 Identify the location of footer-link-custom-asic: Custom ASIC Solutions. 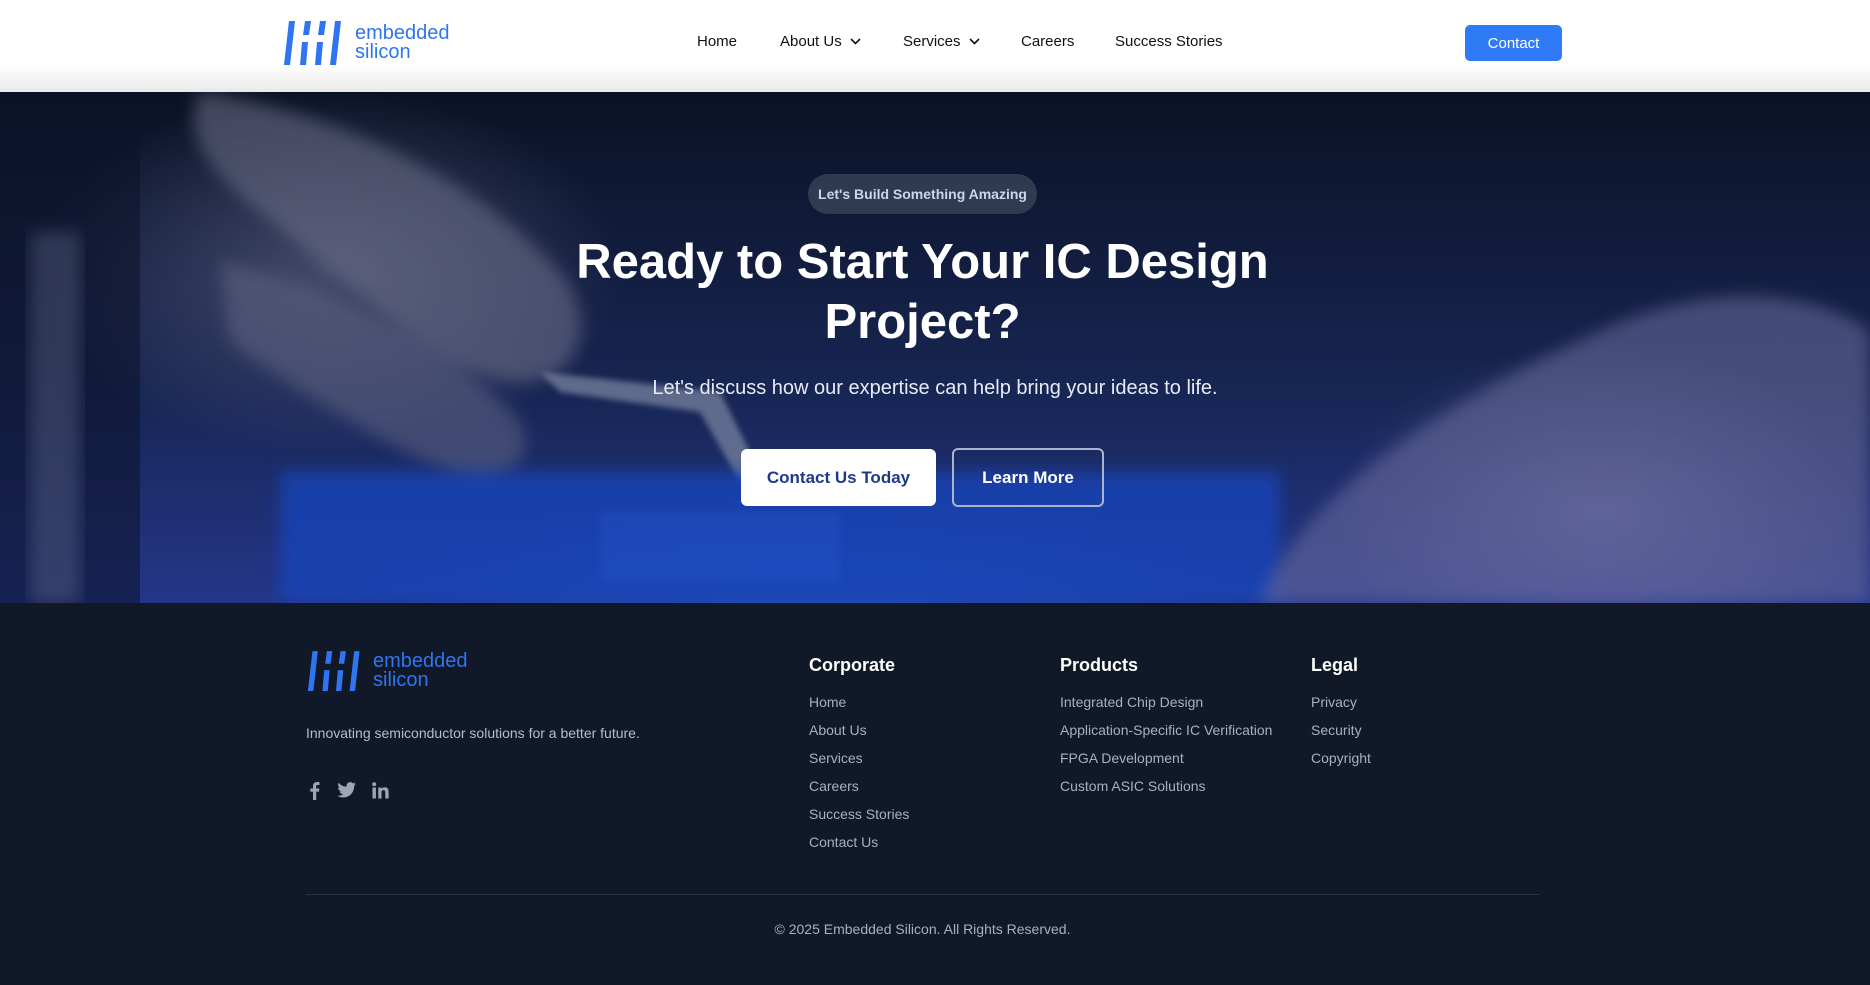
(1166, 786).